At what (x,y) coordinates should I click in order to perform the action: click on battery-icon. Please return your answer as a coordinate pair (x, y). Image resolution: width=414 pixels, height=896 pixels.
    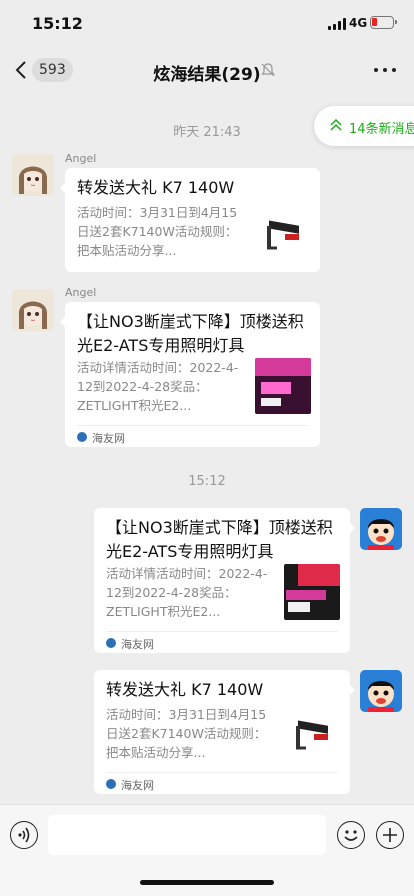
    Looking at the image, I should click on (383, 22).